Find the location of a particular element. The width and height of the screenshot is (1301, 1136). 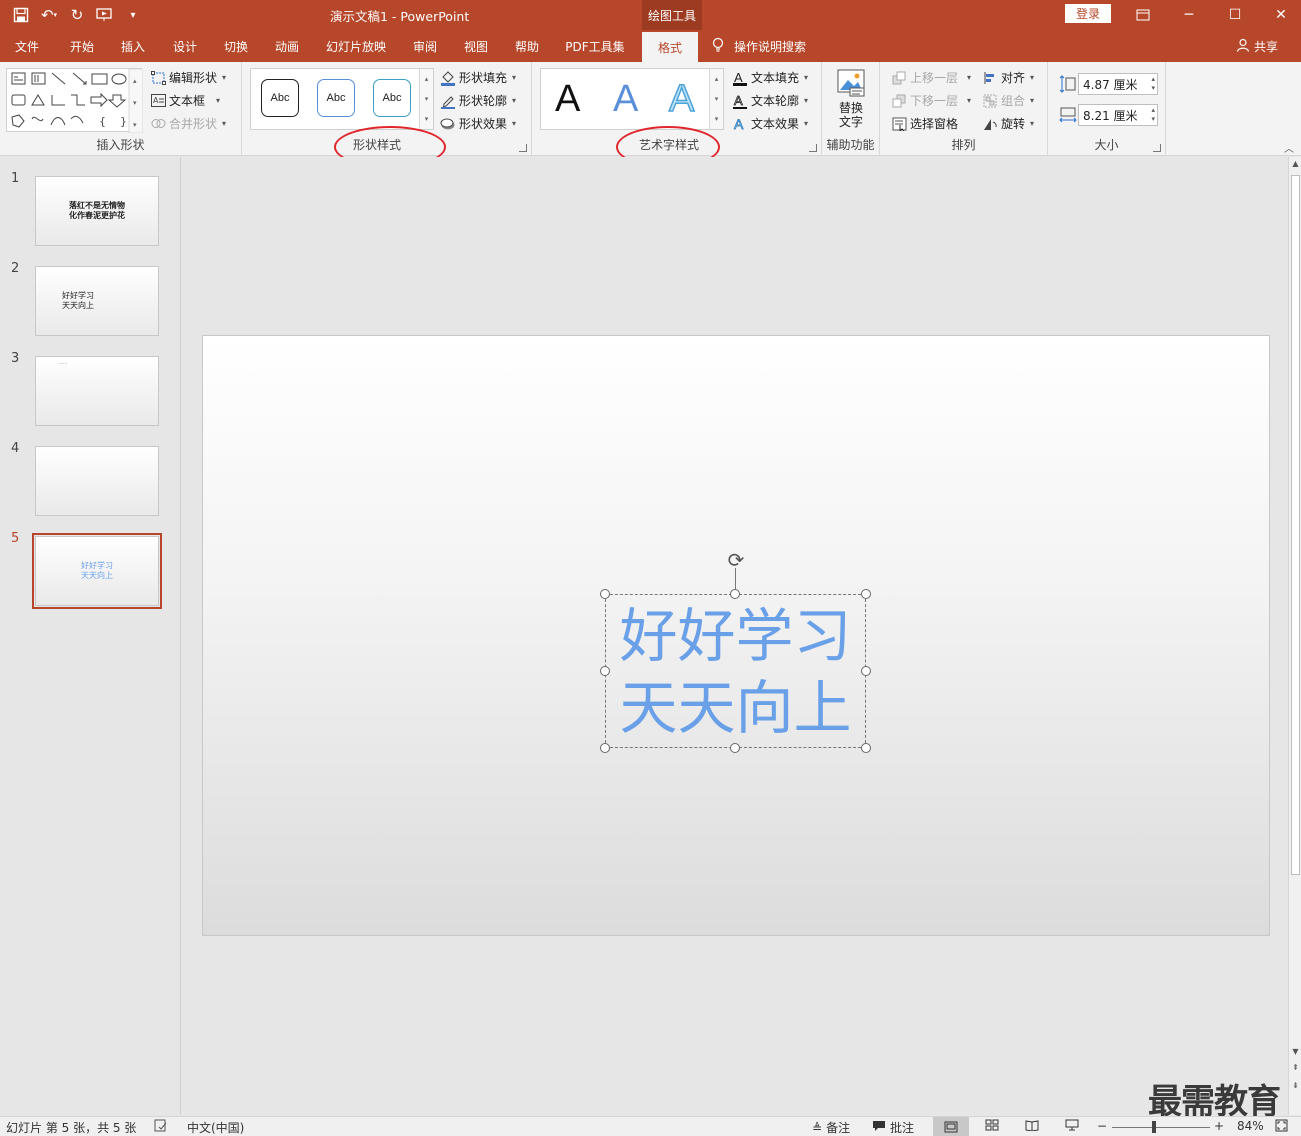

tab-pdf-tools: PDF工具集 is located at coordinates (595, 46).